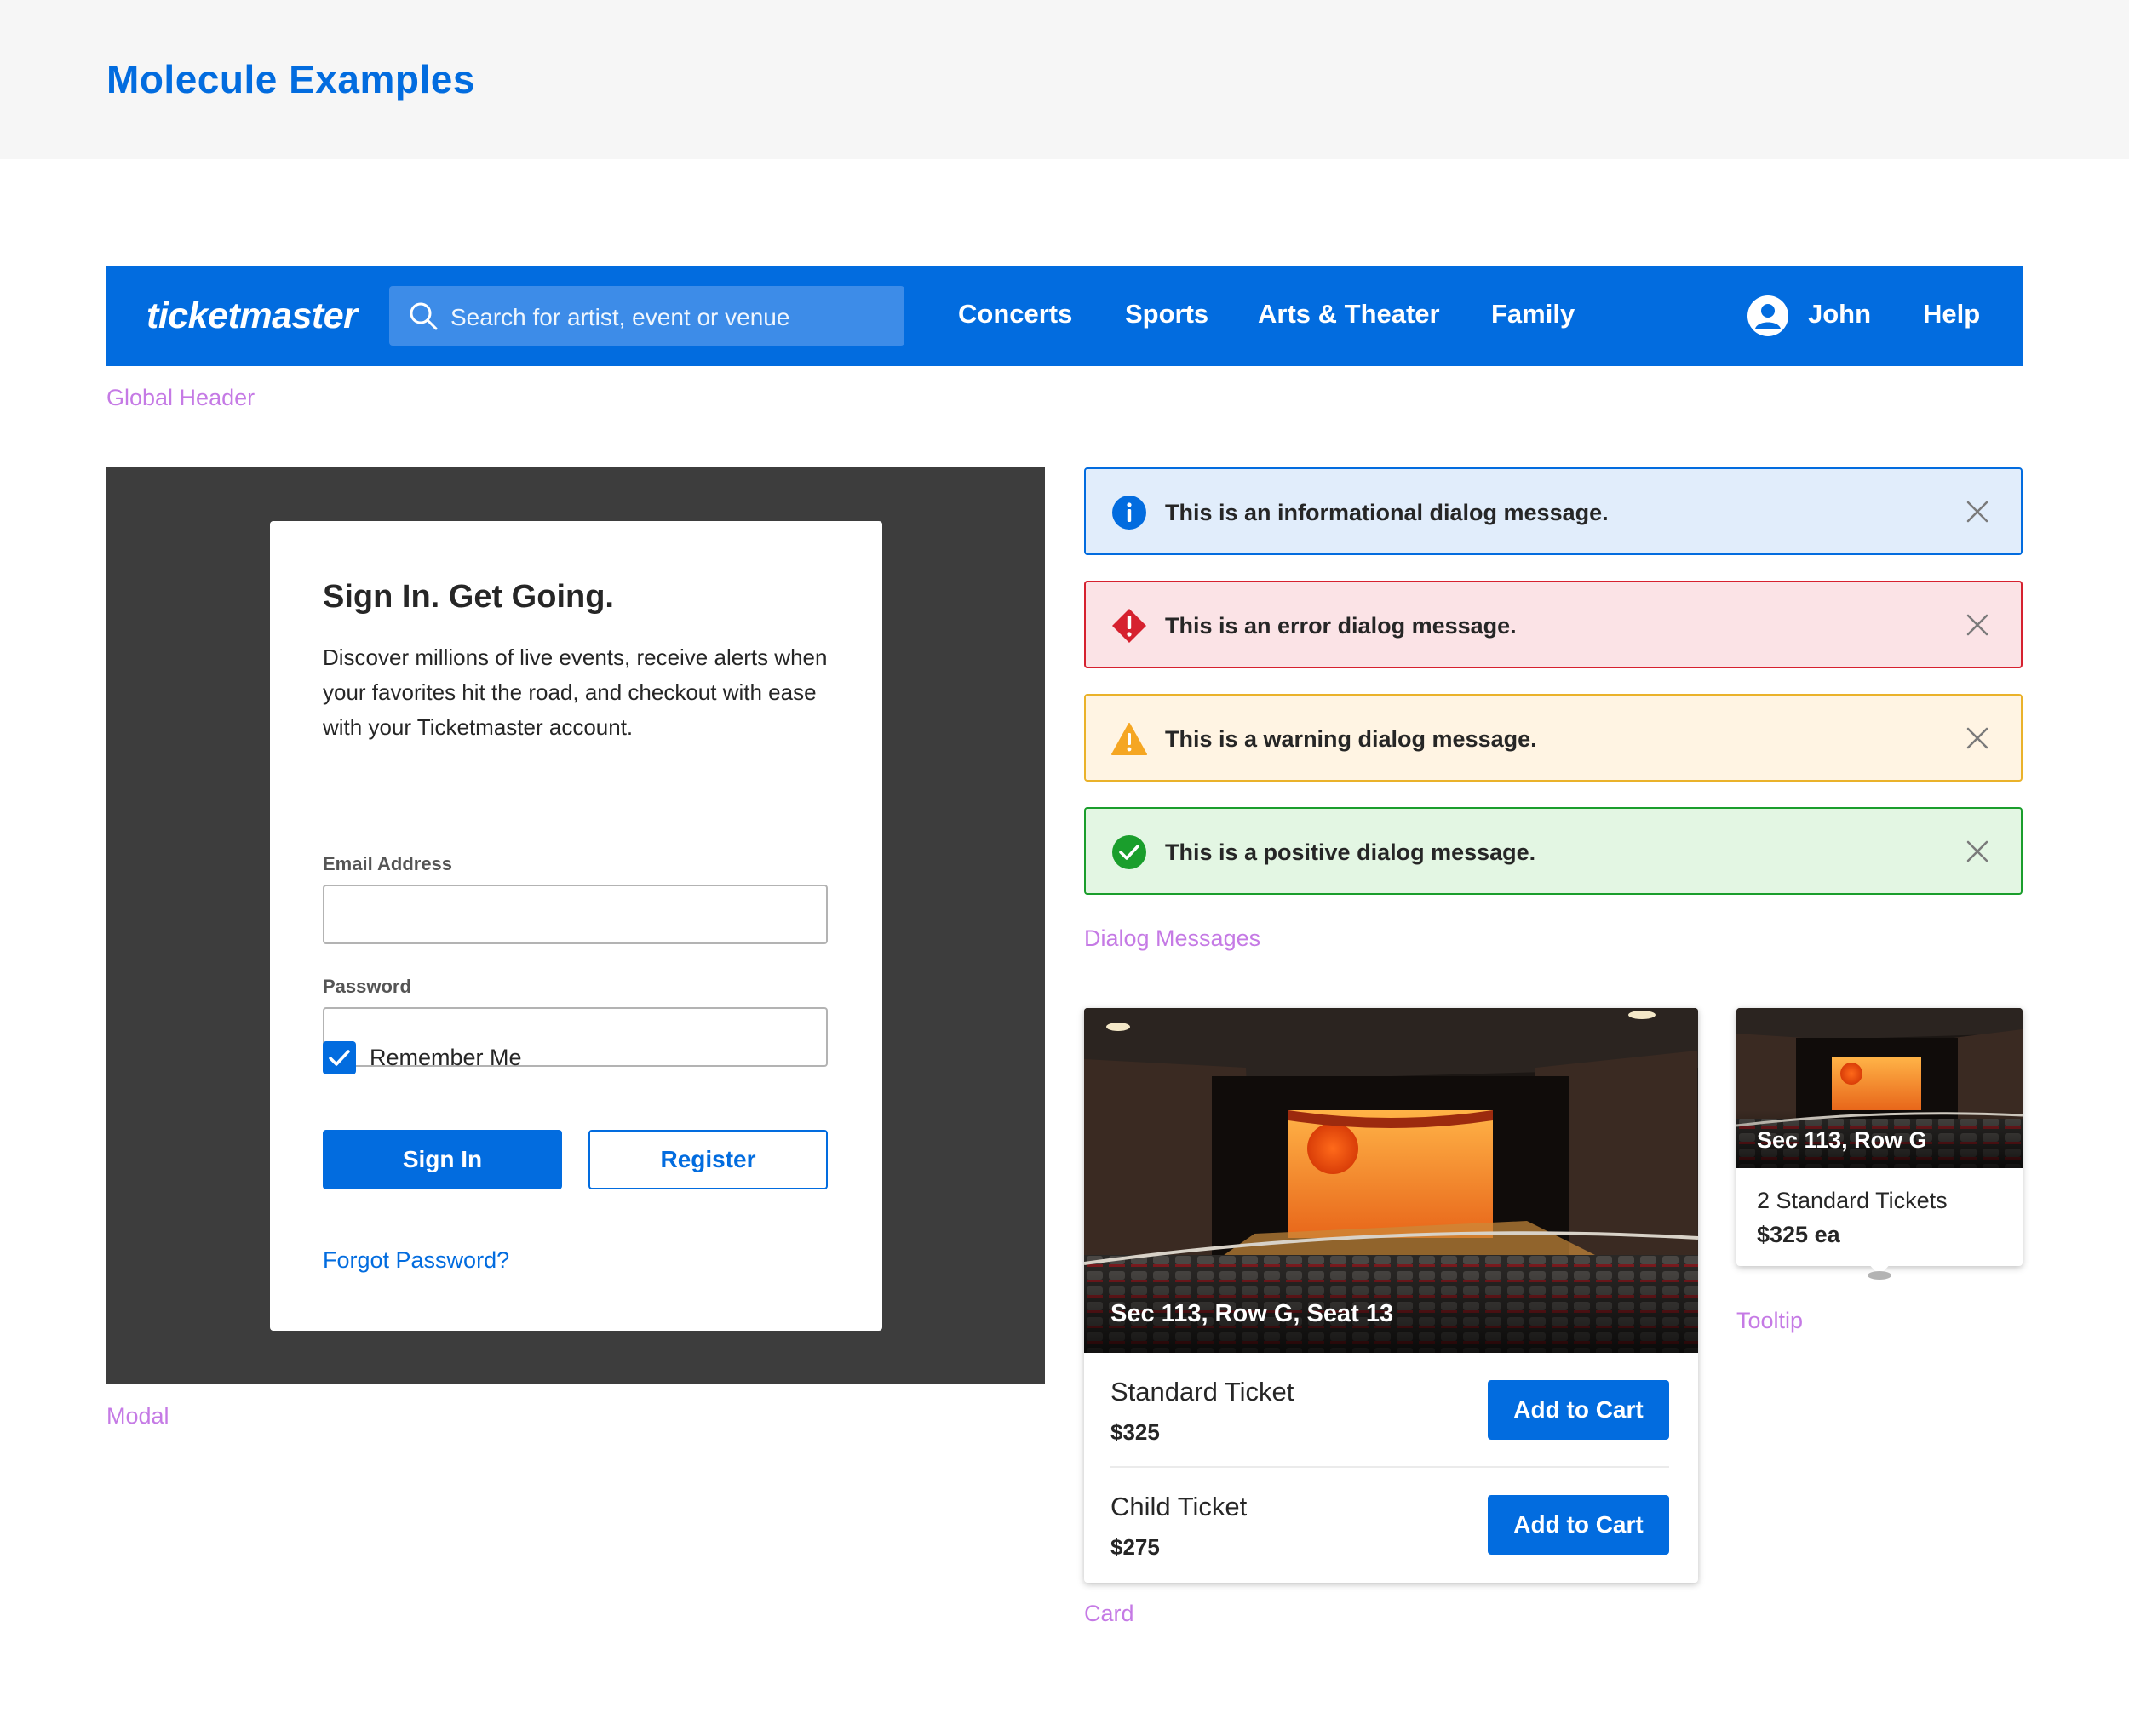  What do you see at coordinates (575, 914) in the screenshot?
I see `email-field` at bounding box center [575, 914].